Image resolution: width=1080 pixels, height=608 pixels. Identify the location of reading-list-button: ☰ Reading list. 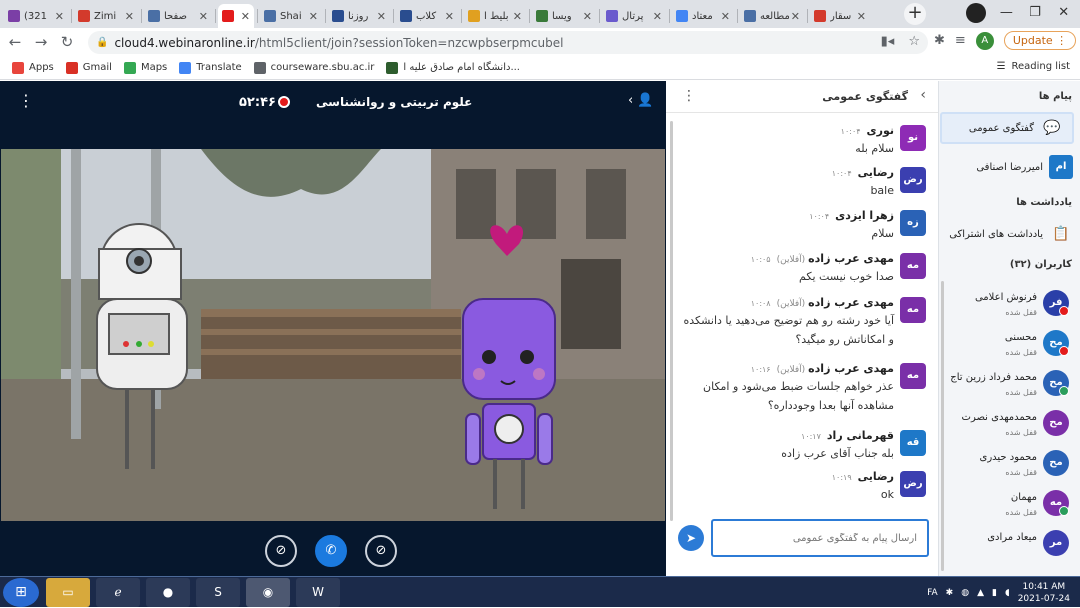
(1033, 66).